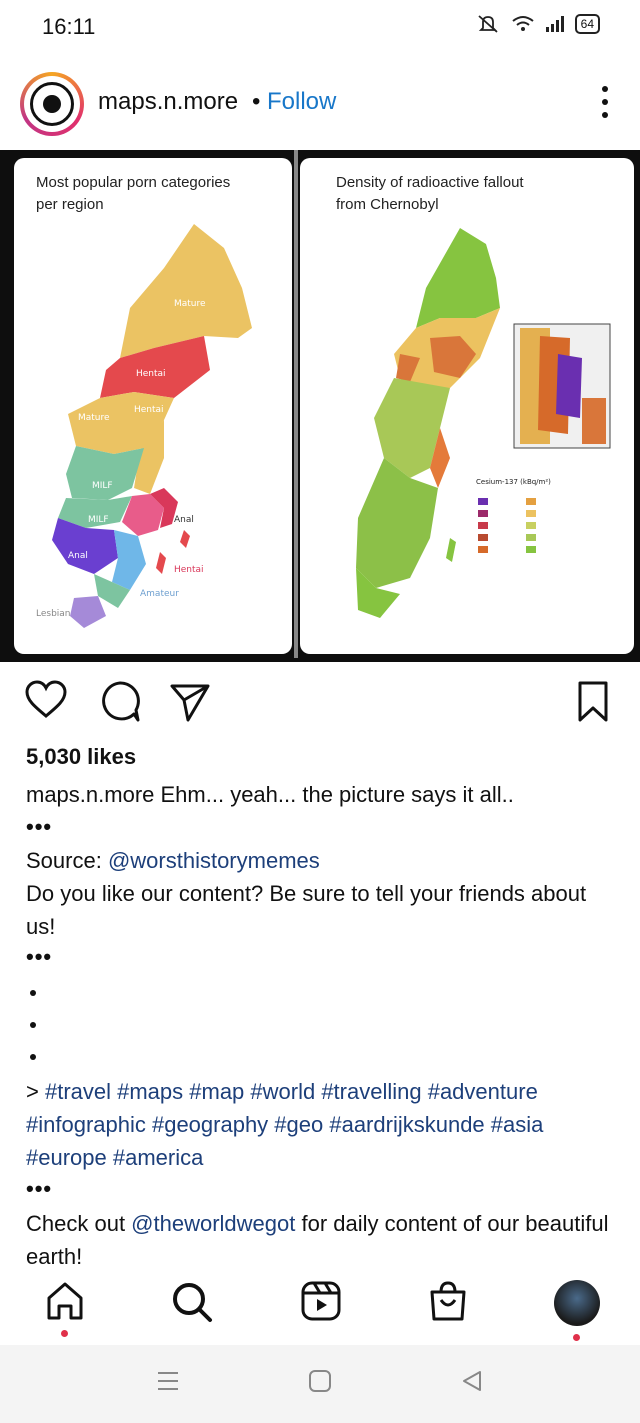  Describe the element at coordinates (64, 1333) in the screenshot. I see `home-notification-dot` at that location.